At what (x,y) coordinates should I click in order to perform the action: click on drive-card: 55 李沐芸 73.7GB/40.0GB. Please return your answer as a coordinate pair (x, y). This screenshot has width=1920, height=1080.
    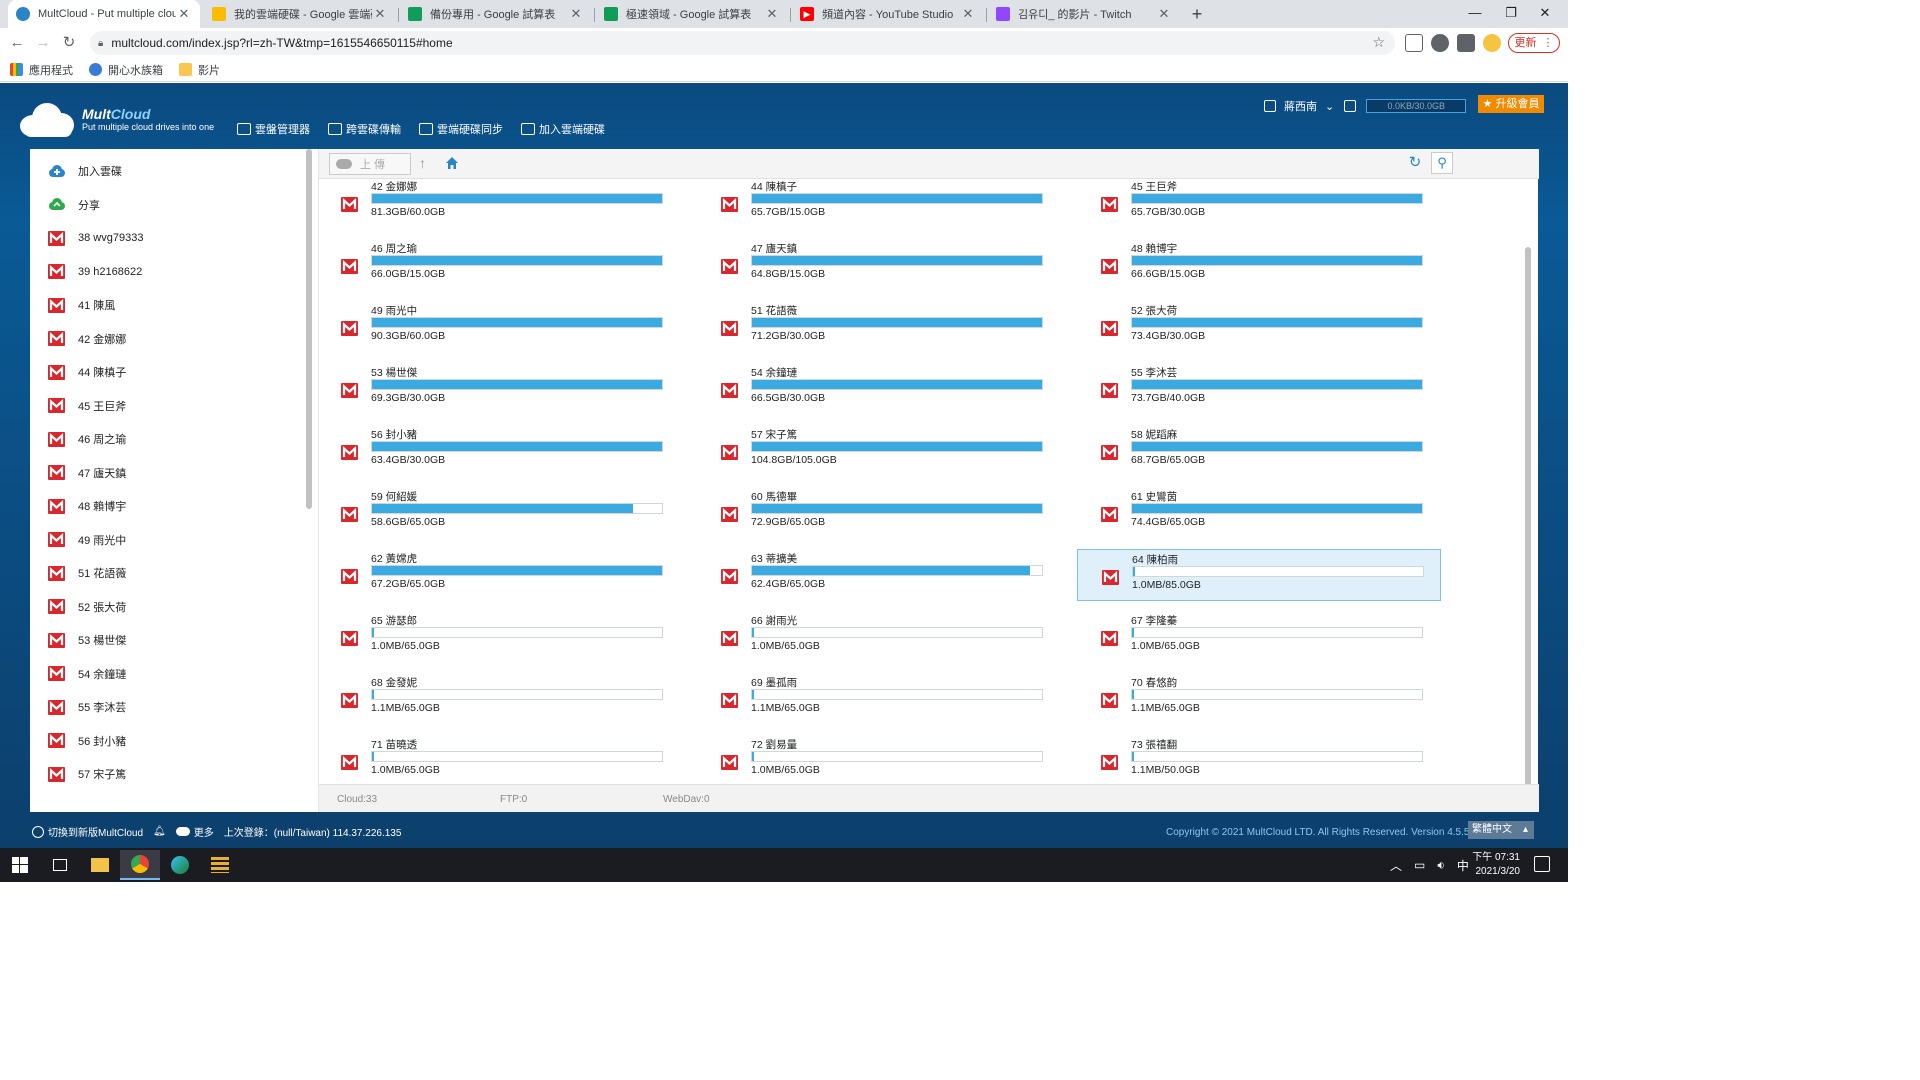
    Looking at the image, I should click on (1259, 389).